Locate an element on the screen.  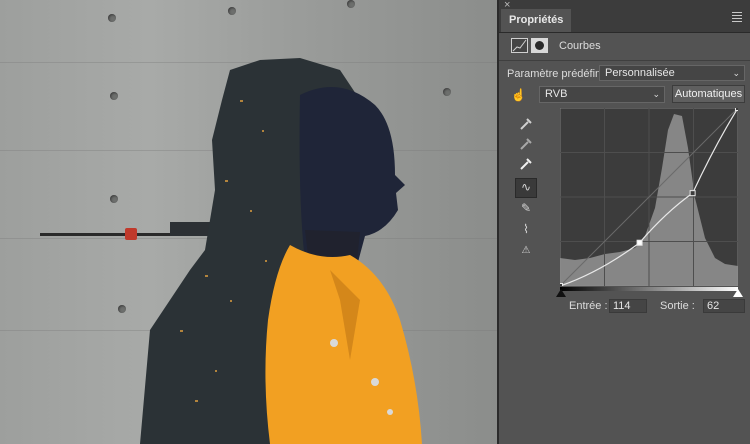
panel-menu-icon is located at coordinates (737, 18).